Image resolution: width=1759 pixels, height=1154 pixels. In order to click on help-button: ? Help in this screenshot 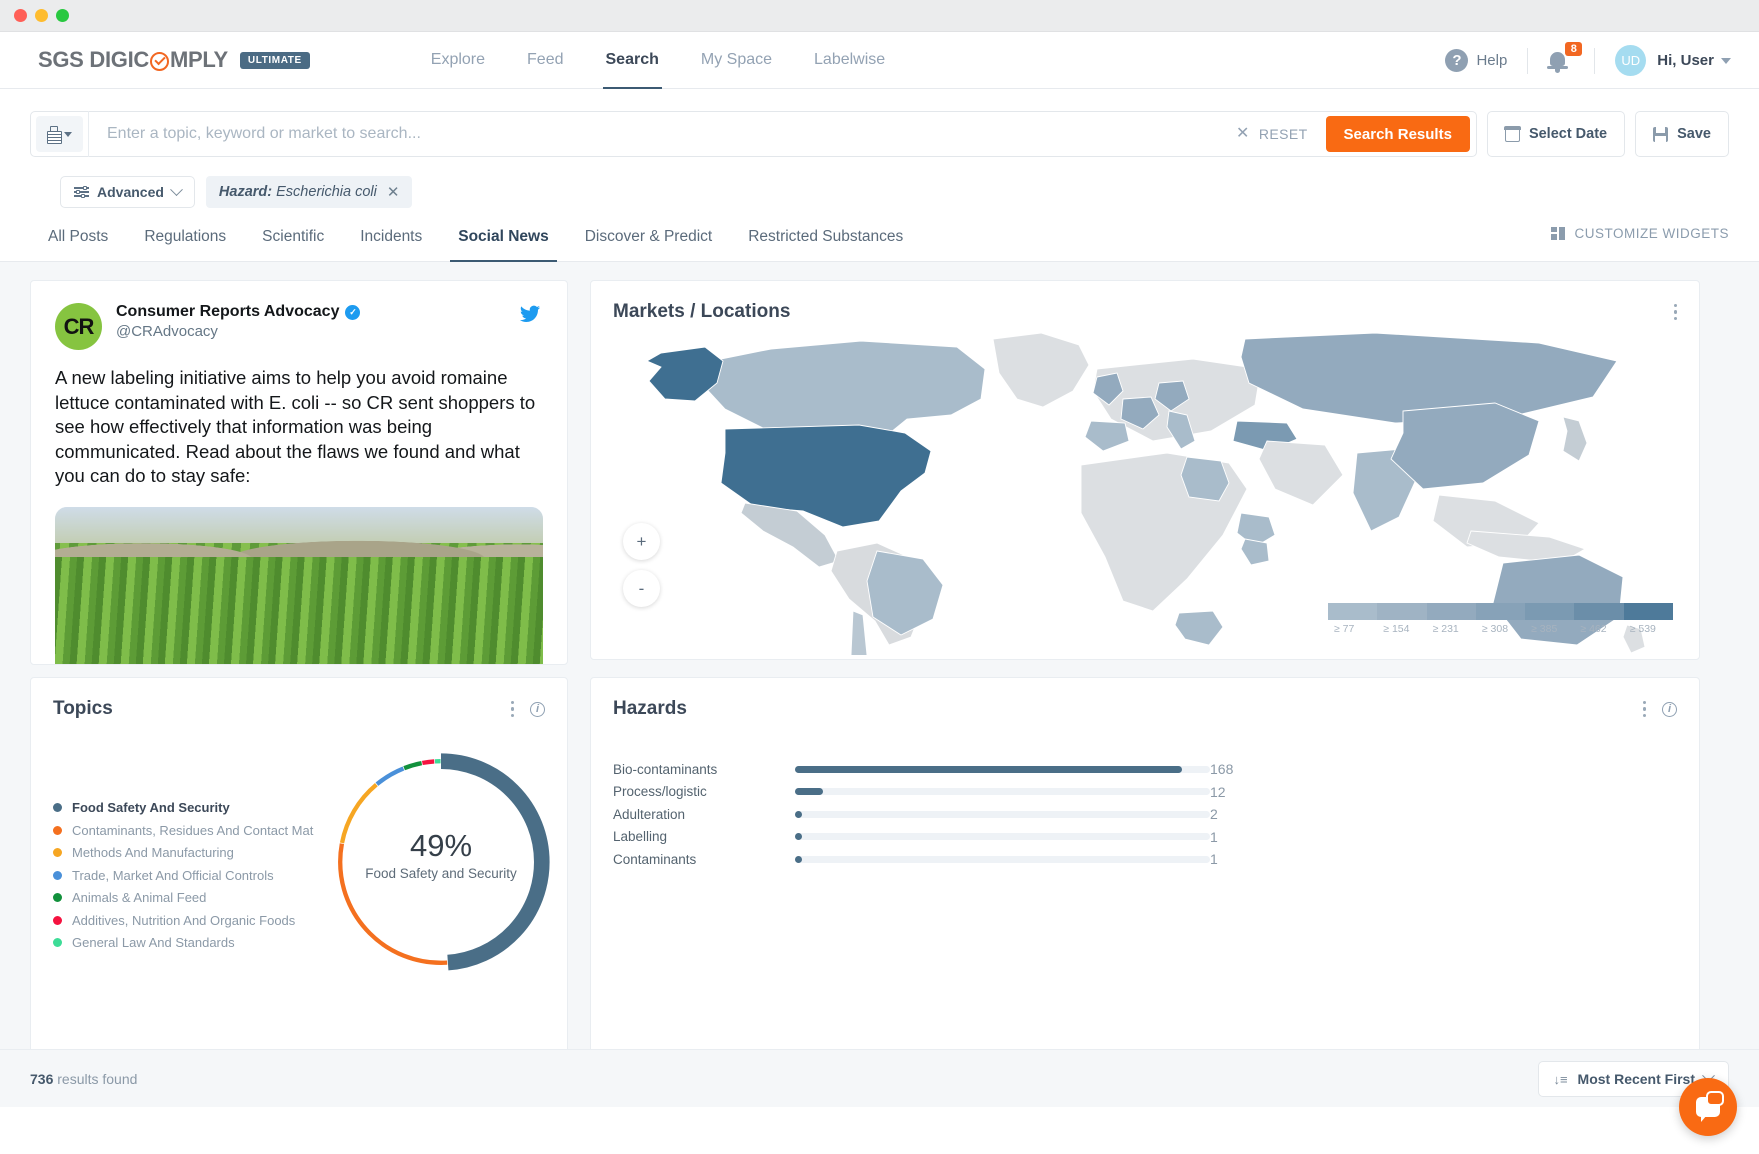, I will do `click(1476, 60)`.